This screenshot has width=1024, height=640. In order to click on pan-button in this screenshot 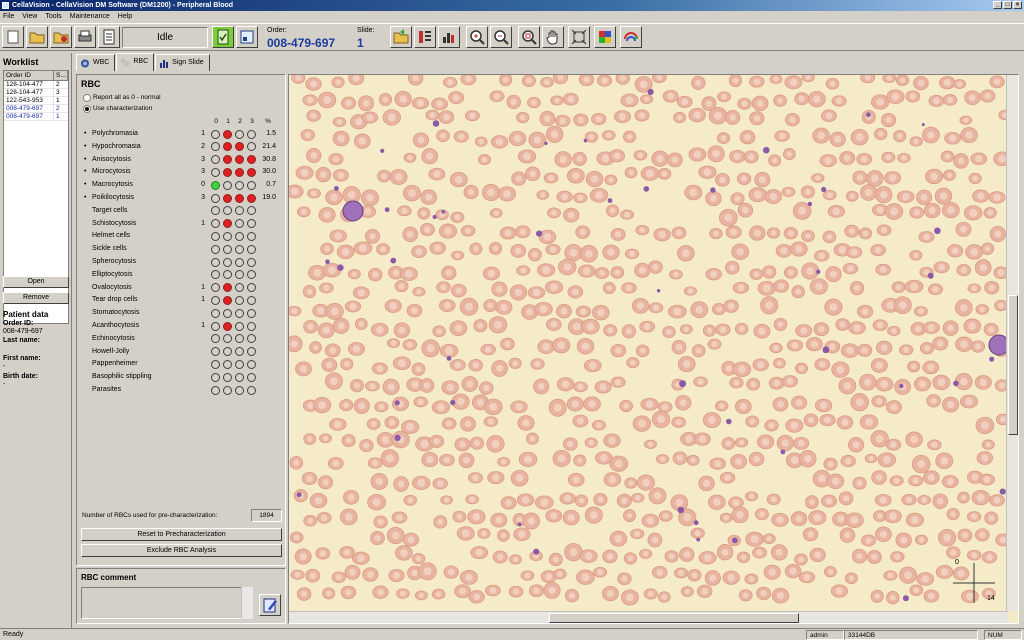, I will do `click(553, 37)`.